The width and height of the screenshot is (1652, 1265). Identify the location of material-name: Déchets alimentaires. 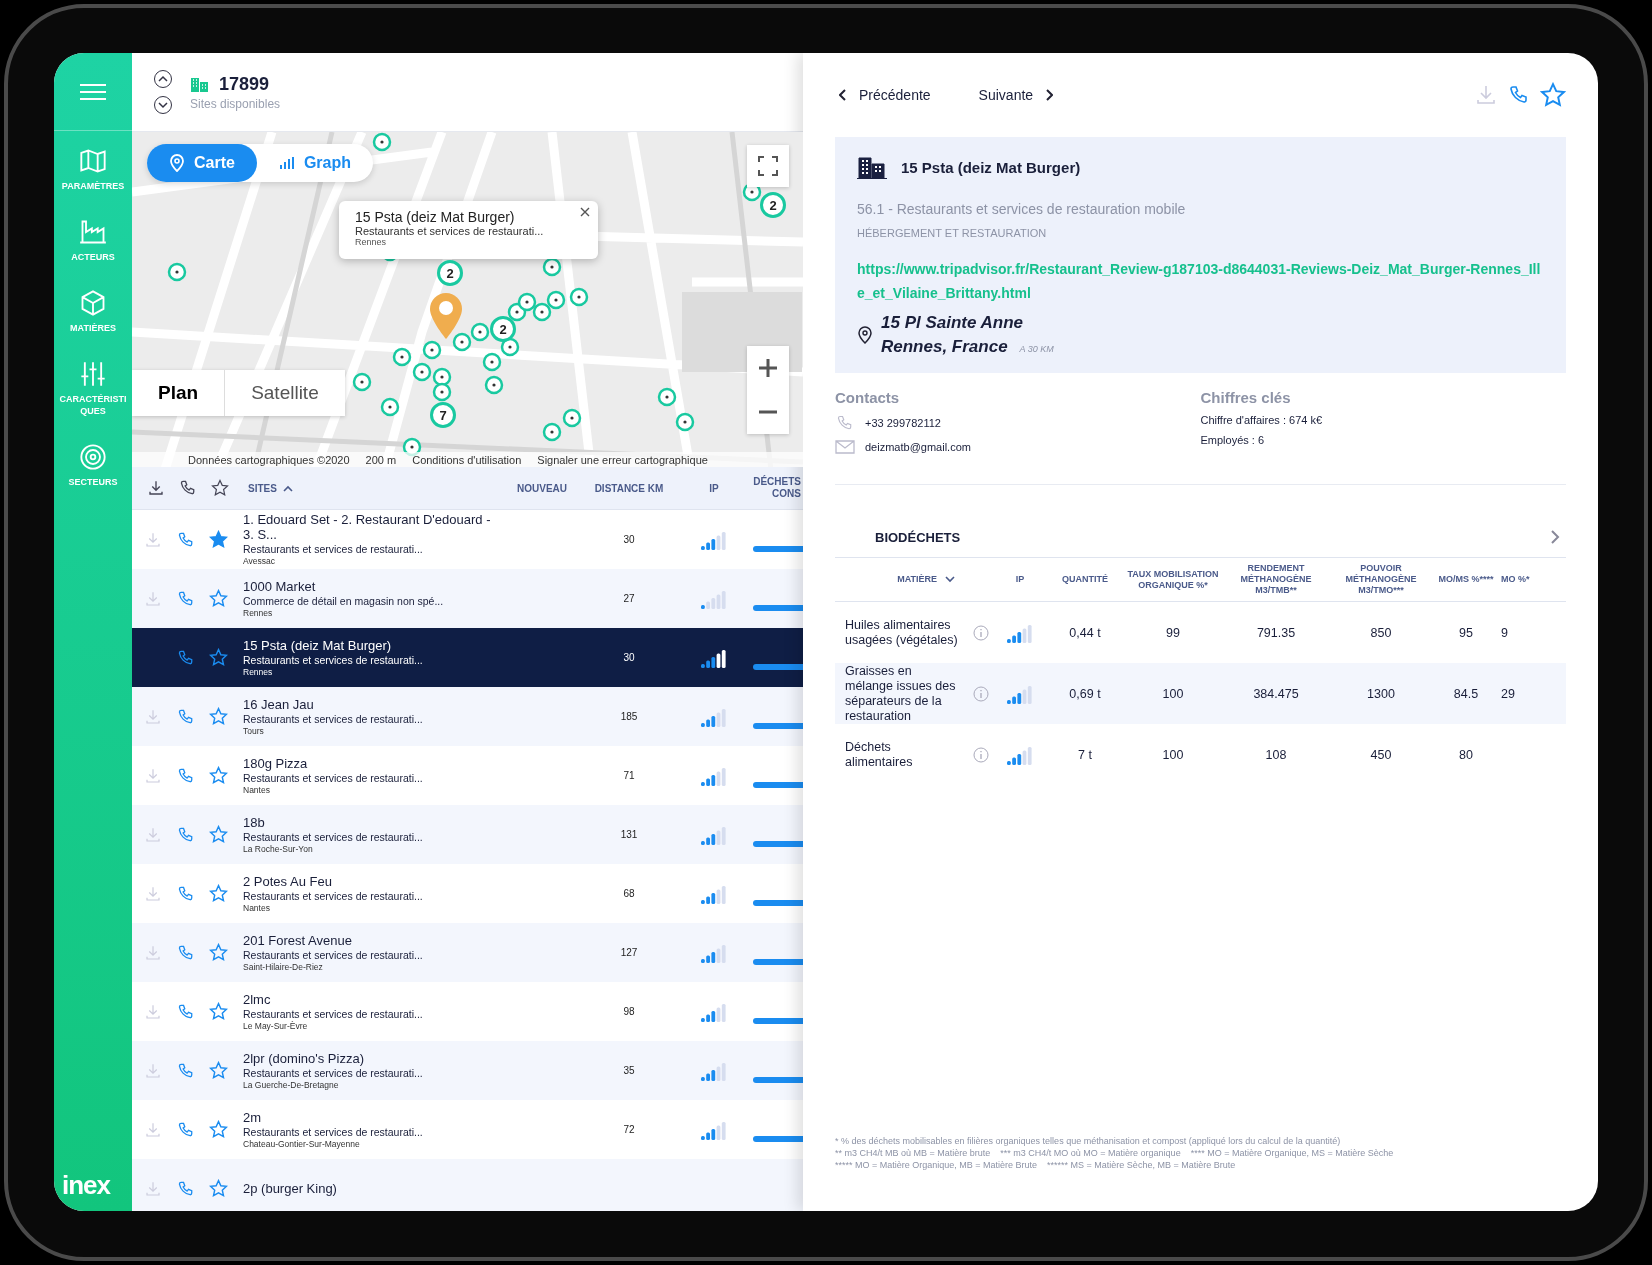
(879, 754).